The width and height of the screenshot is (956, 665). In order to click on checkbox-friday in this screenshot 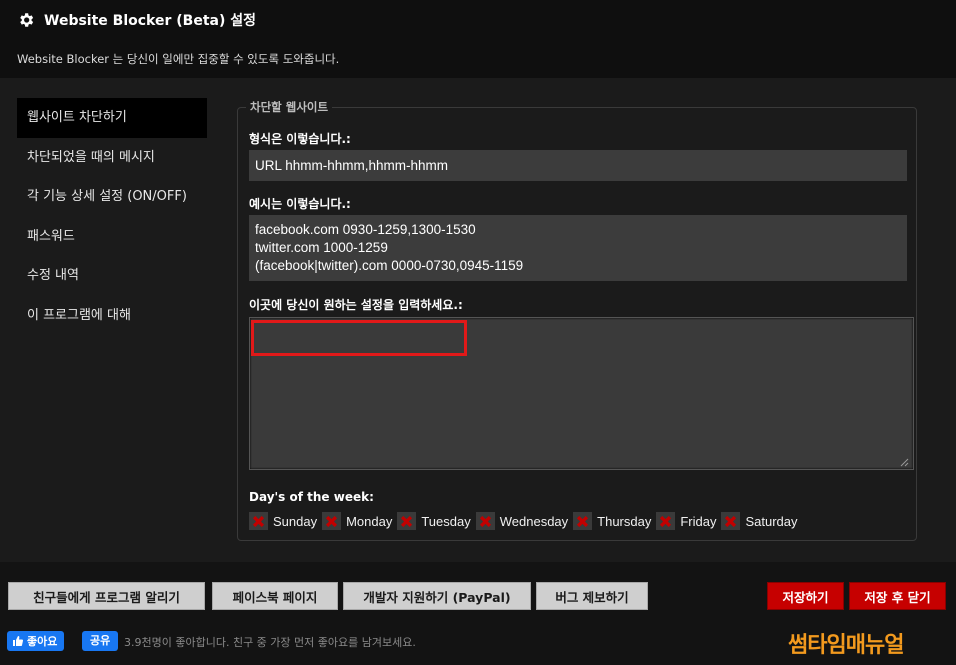, I will do `click(666, 521)`.